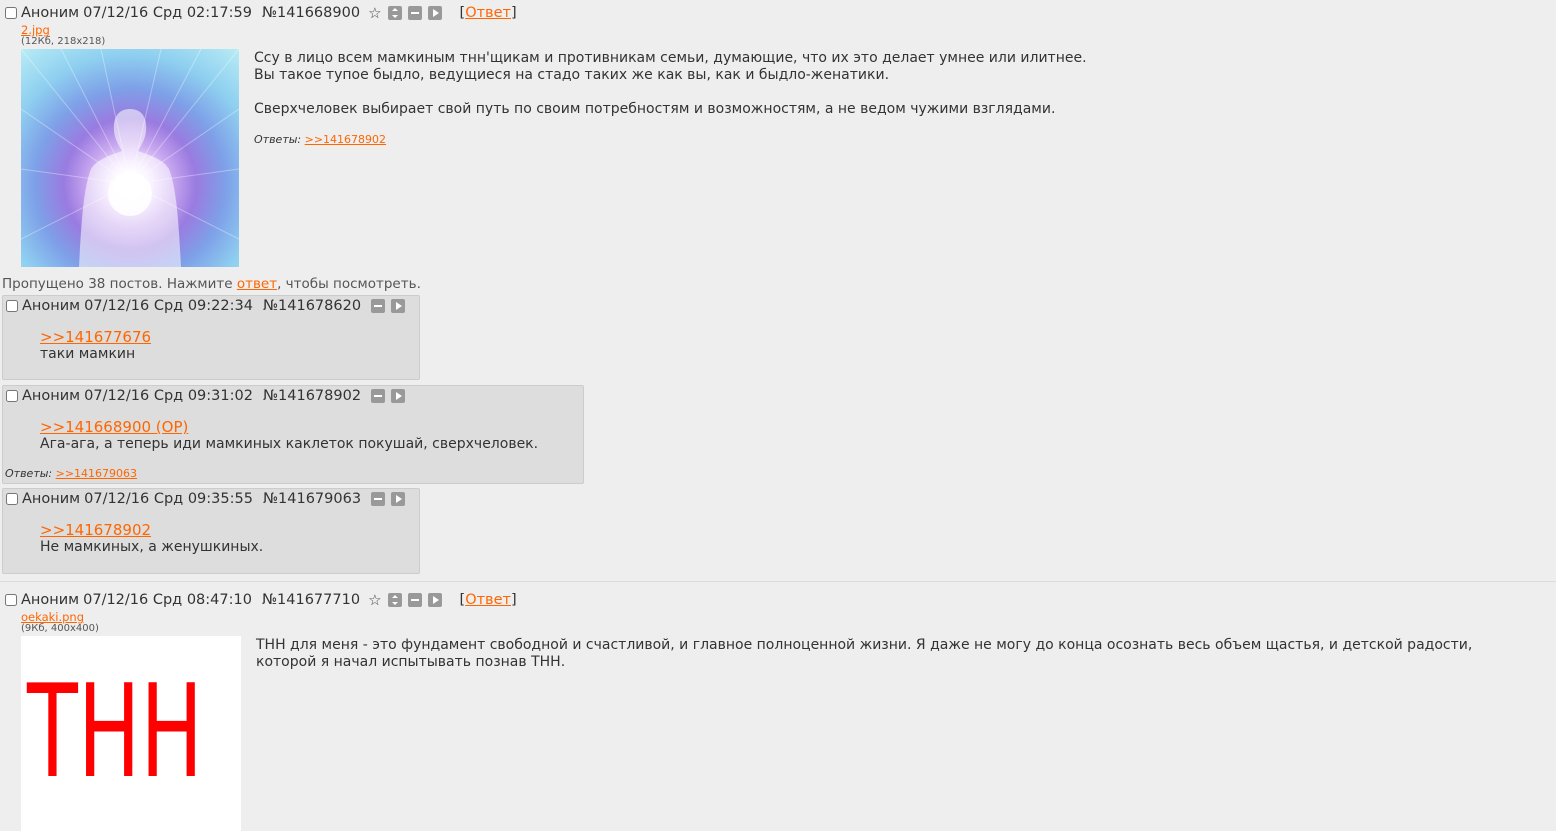 The image size is (1556, 831). I want to click on op2-post-number: №141677710, so click(311, 600).